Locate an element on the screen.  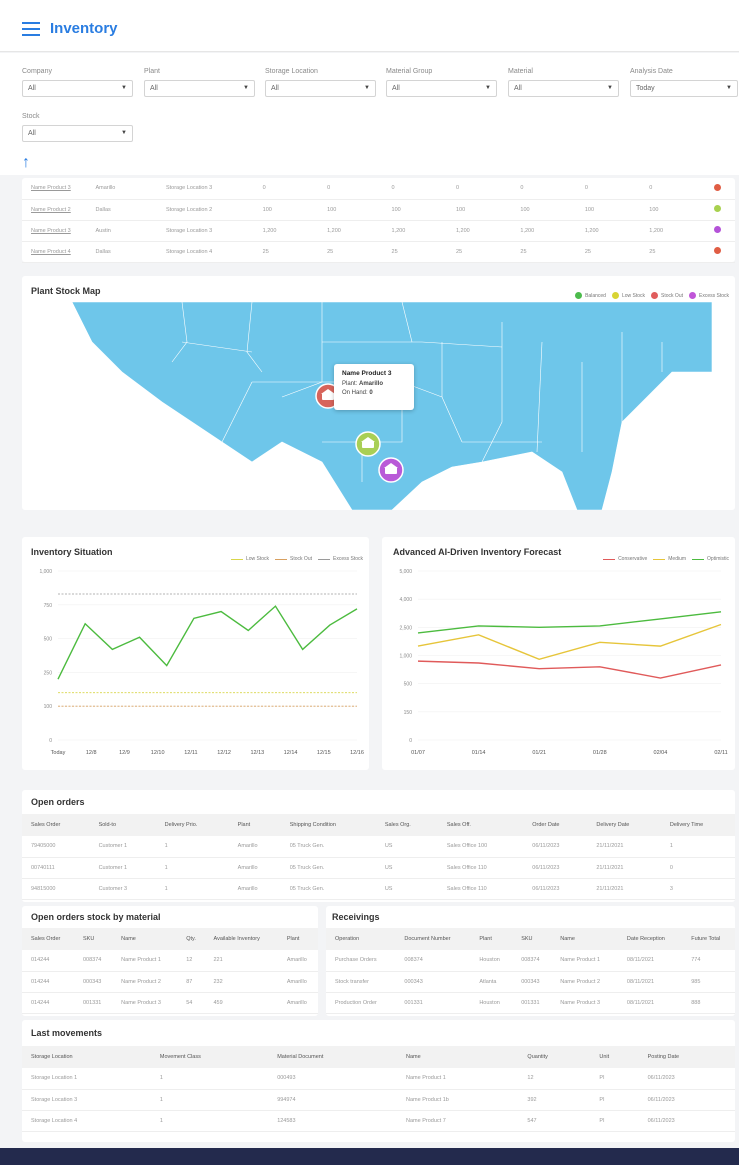
column-header: Order Date is located at coordinates (555, 825).